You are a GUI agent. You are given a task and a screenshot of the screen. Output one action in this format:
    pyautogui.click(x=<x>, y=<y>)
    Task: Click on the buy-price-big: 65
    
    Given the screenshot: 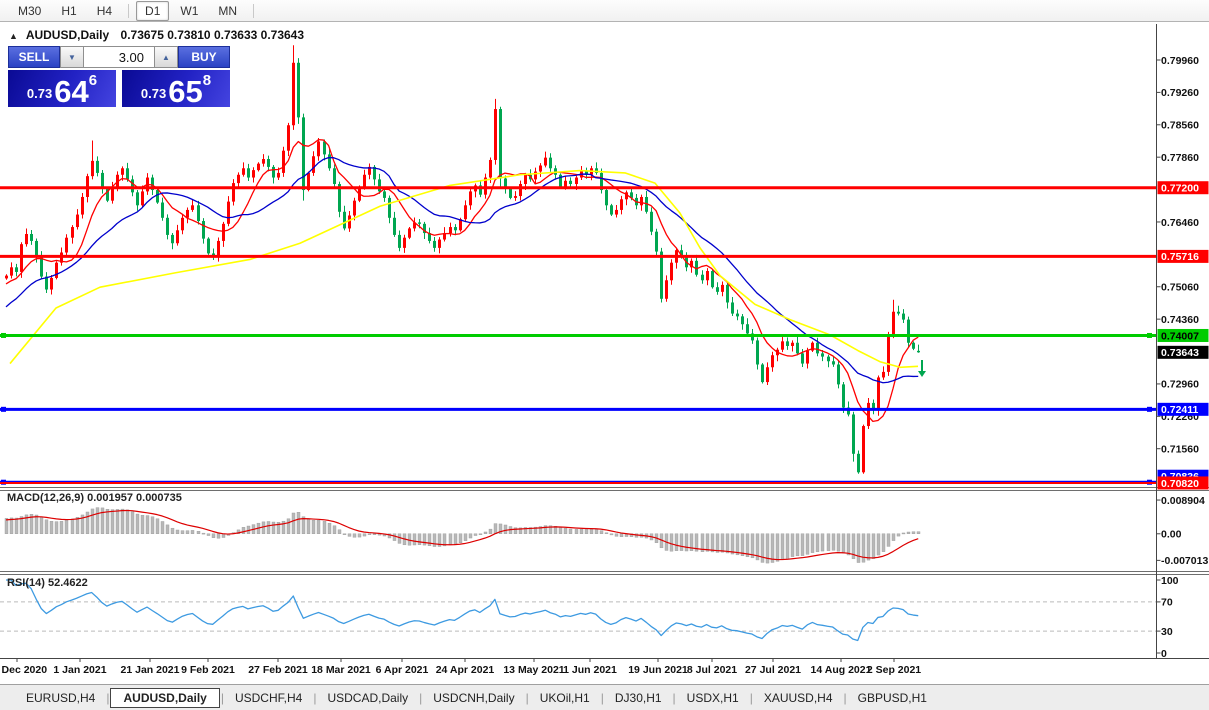 What is the action you would take?
    pyautogui.click(x=185, y=91)
    